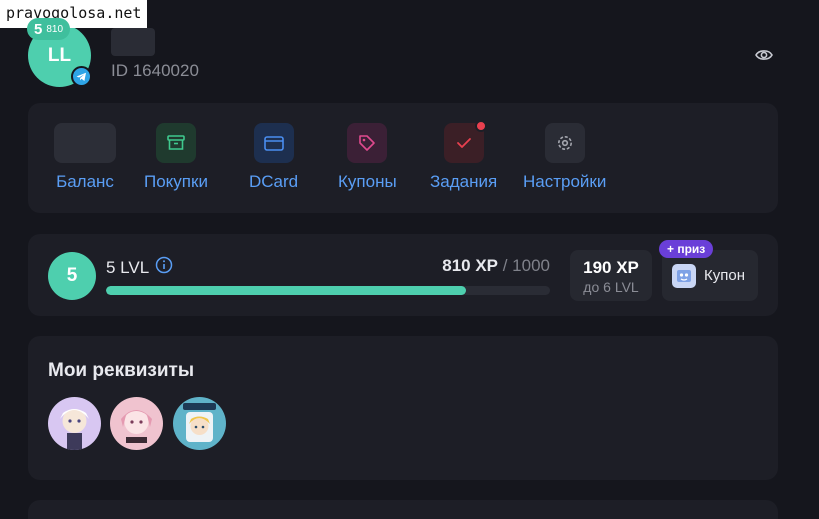 The width and height of the screenshot is (819, 519). What do you see at coordinates (55, 29) in the screenshot?
I see `level-badge-xp: 810` at bounding box center [55, 29].